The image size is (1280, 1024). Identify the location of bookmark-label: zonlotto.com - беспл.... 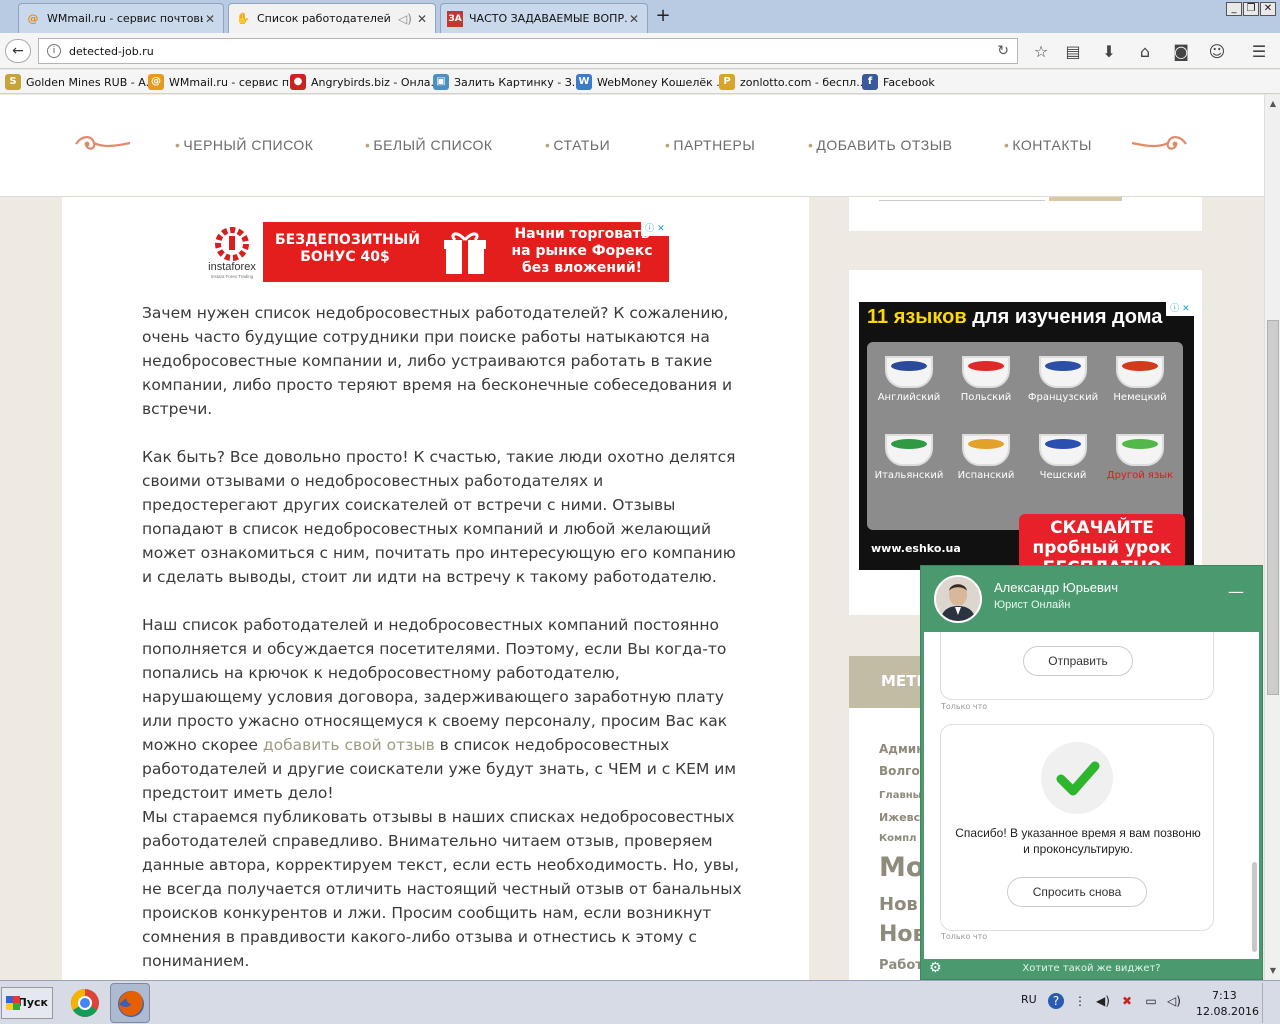
(803, 82).